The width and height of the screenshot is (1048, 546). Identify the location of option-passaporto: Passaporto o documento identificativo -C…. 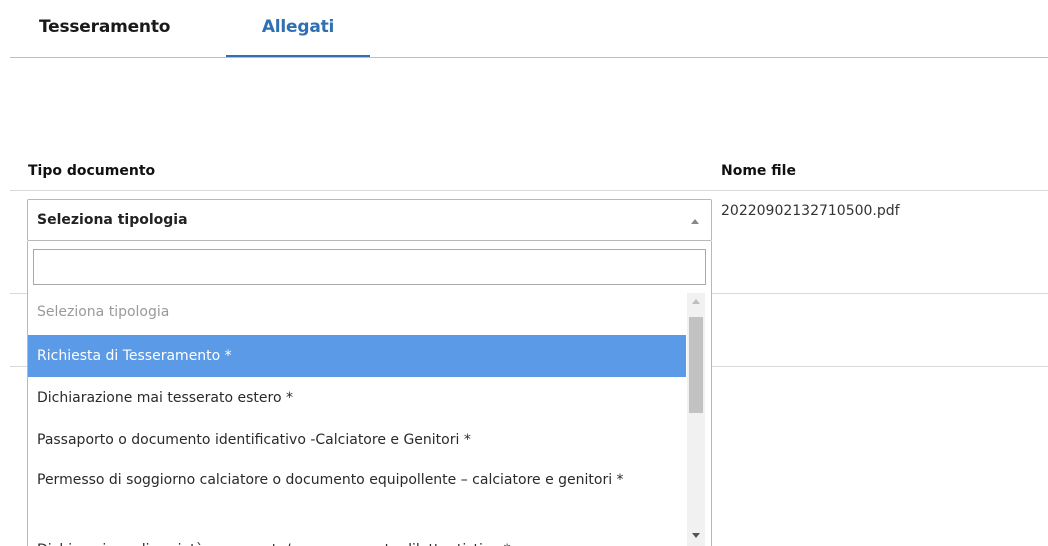
(357, 440).